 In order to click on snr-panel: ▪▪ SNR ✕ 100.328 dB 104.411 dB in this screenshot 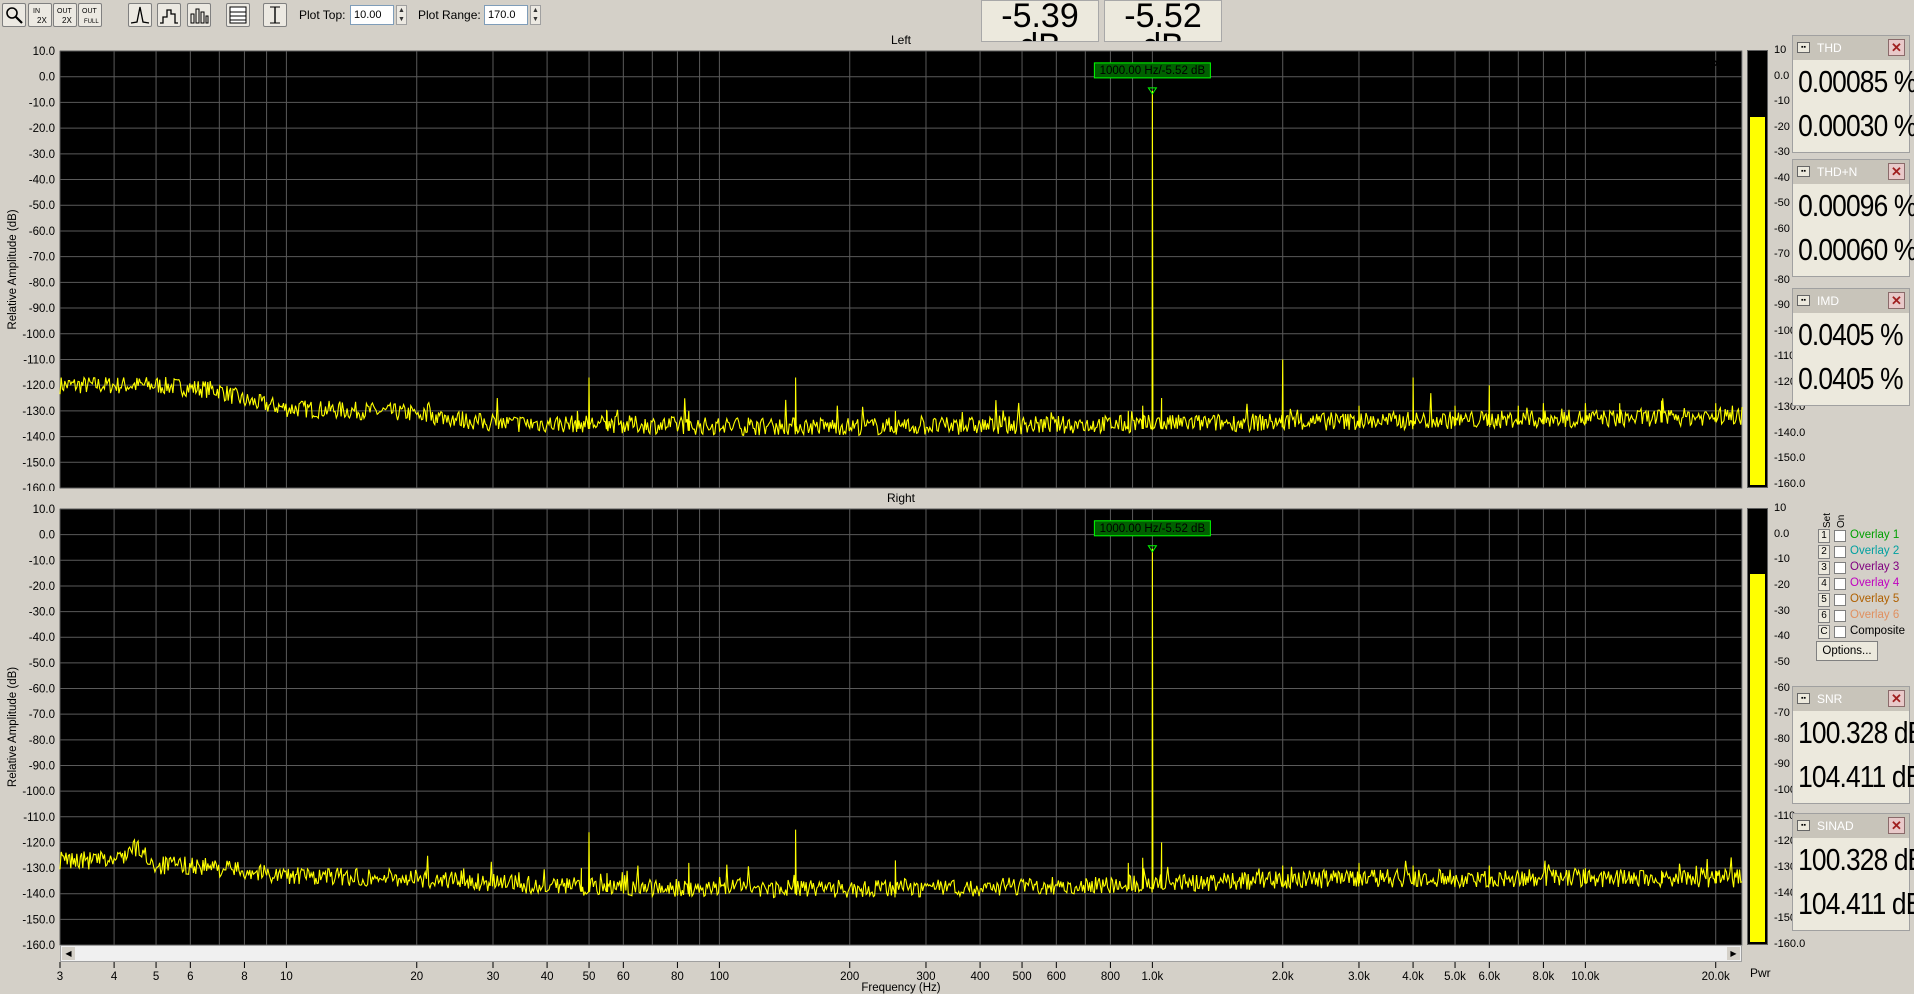, I will do `click(1853, 745)`.